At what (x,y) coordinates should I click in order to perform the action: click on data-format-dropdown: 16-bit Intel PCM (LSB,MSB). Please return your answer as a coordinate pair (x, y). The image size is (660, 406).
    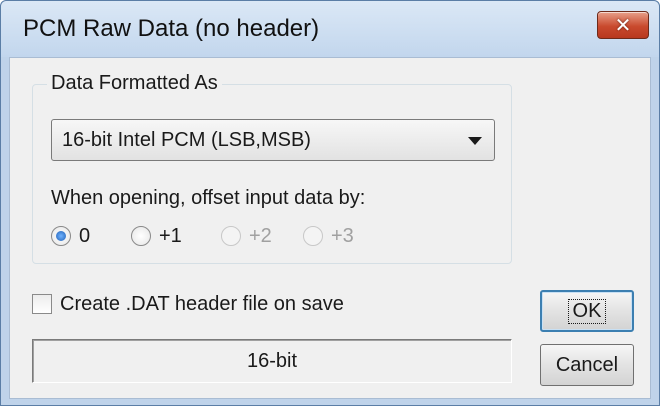
    Looking at the image, I should click on (273, 140).